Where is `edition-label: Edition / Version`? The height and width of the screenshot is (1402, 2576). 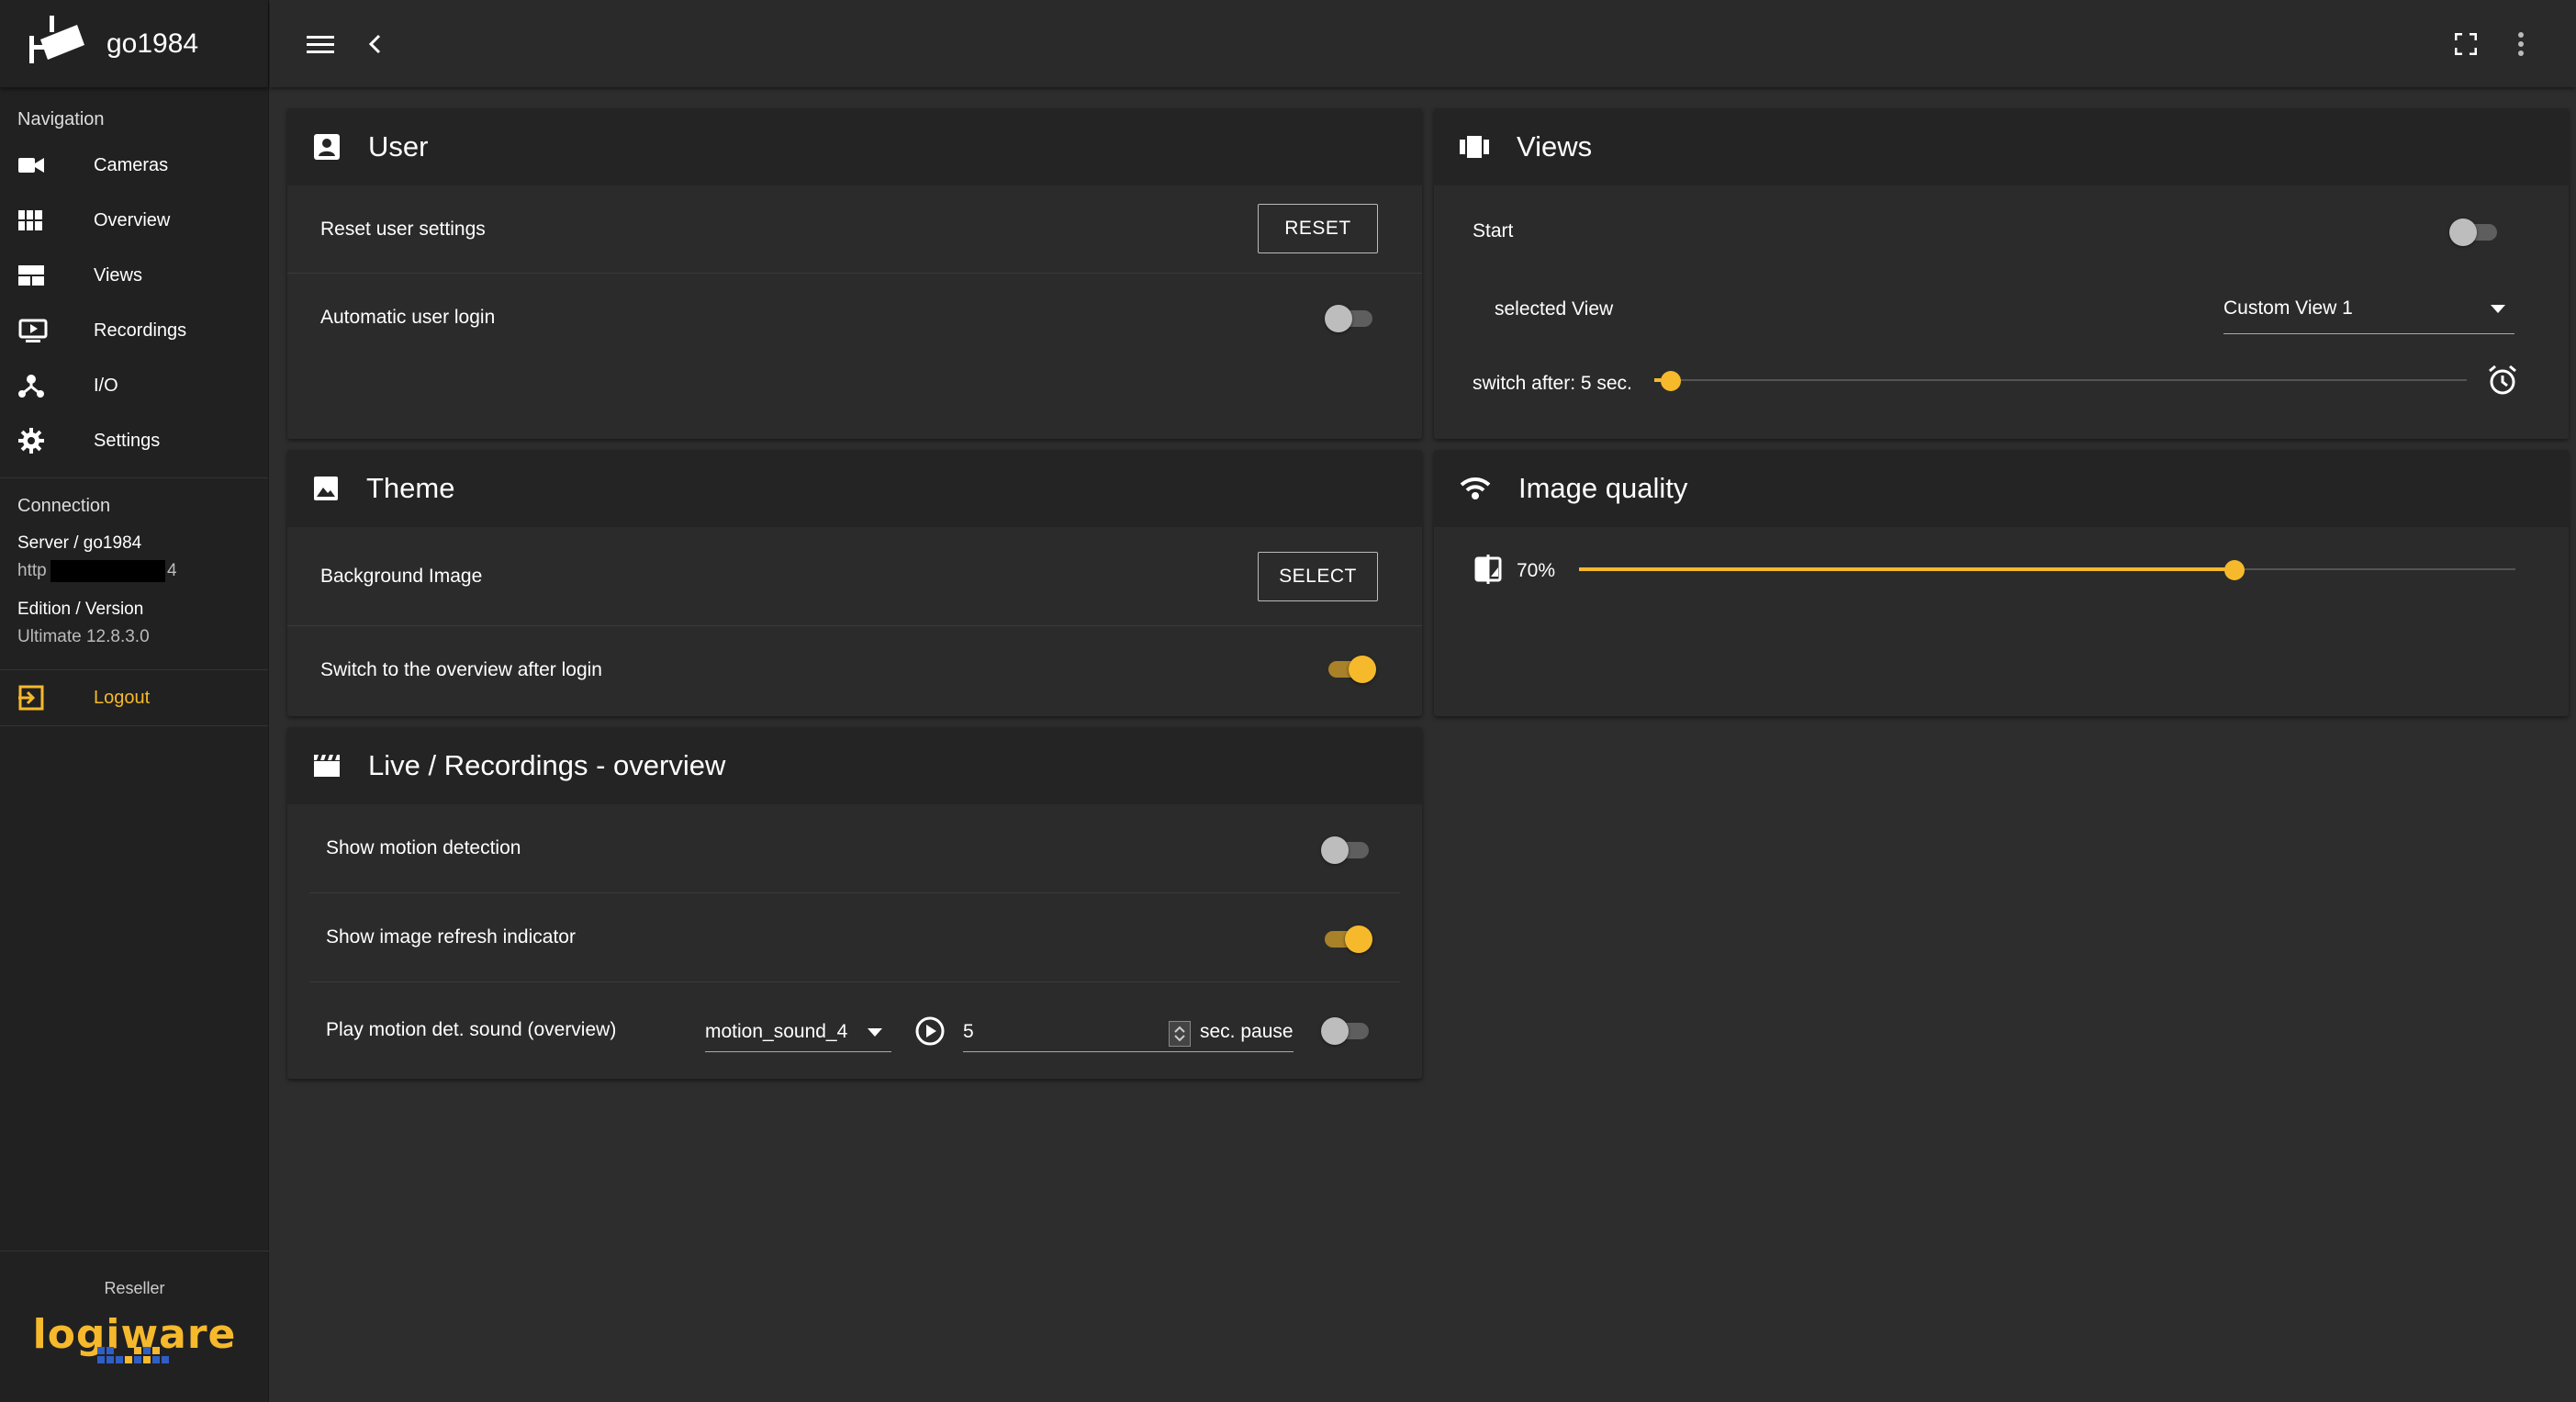 edition-label: Edition / Version is located at coordinates (80, 609).